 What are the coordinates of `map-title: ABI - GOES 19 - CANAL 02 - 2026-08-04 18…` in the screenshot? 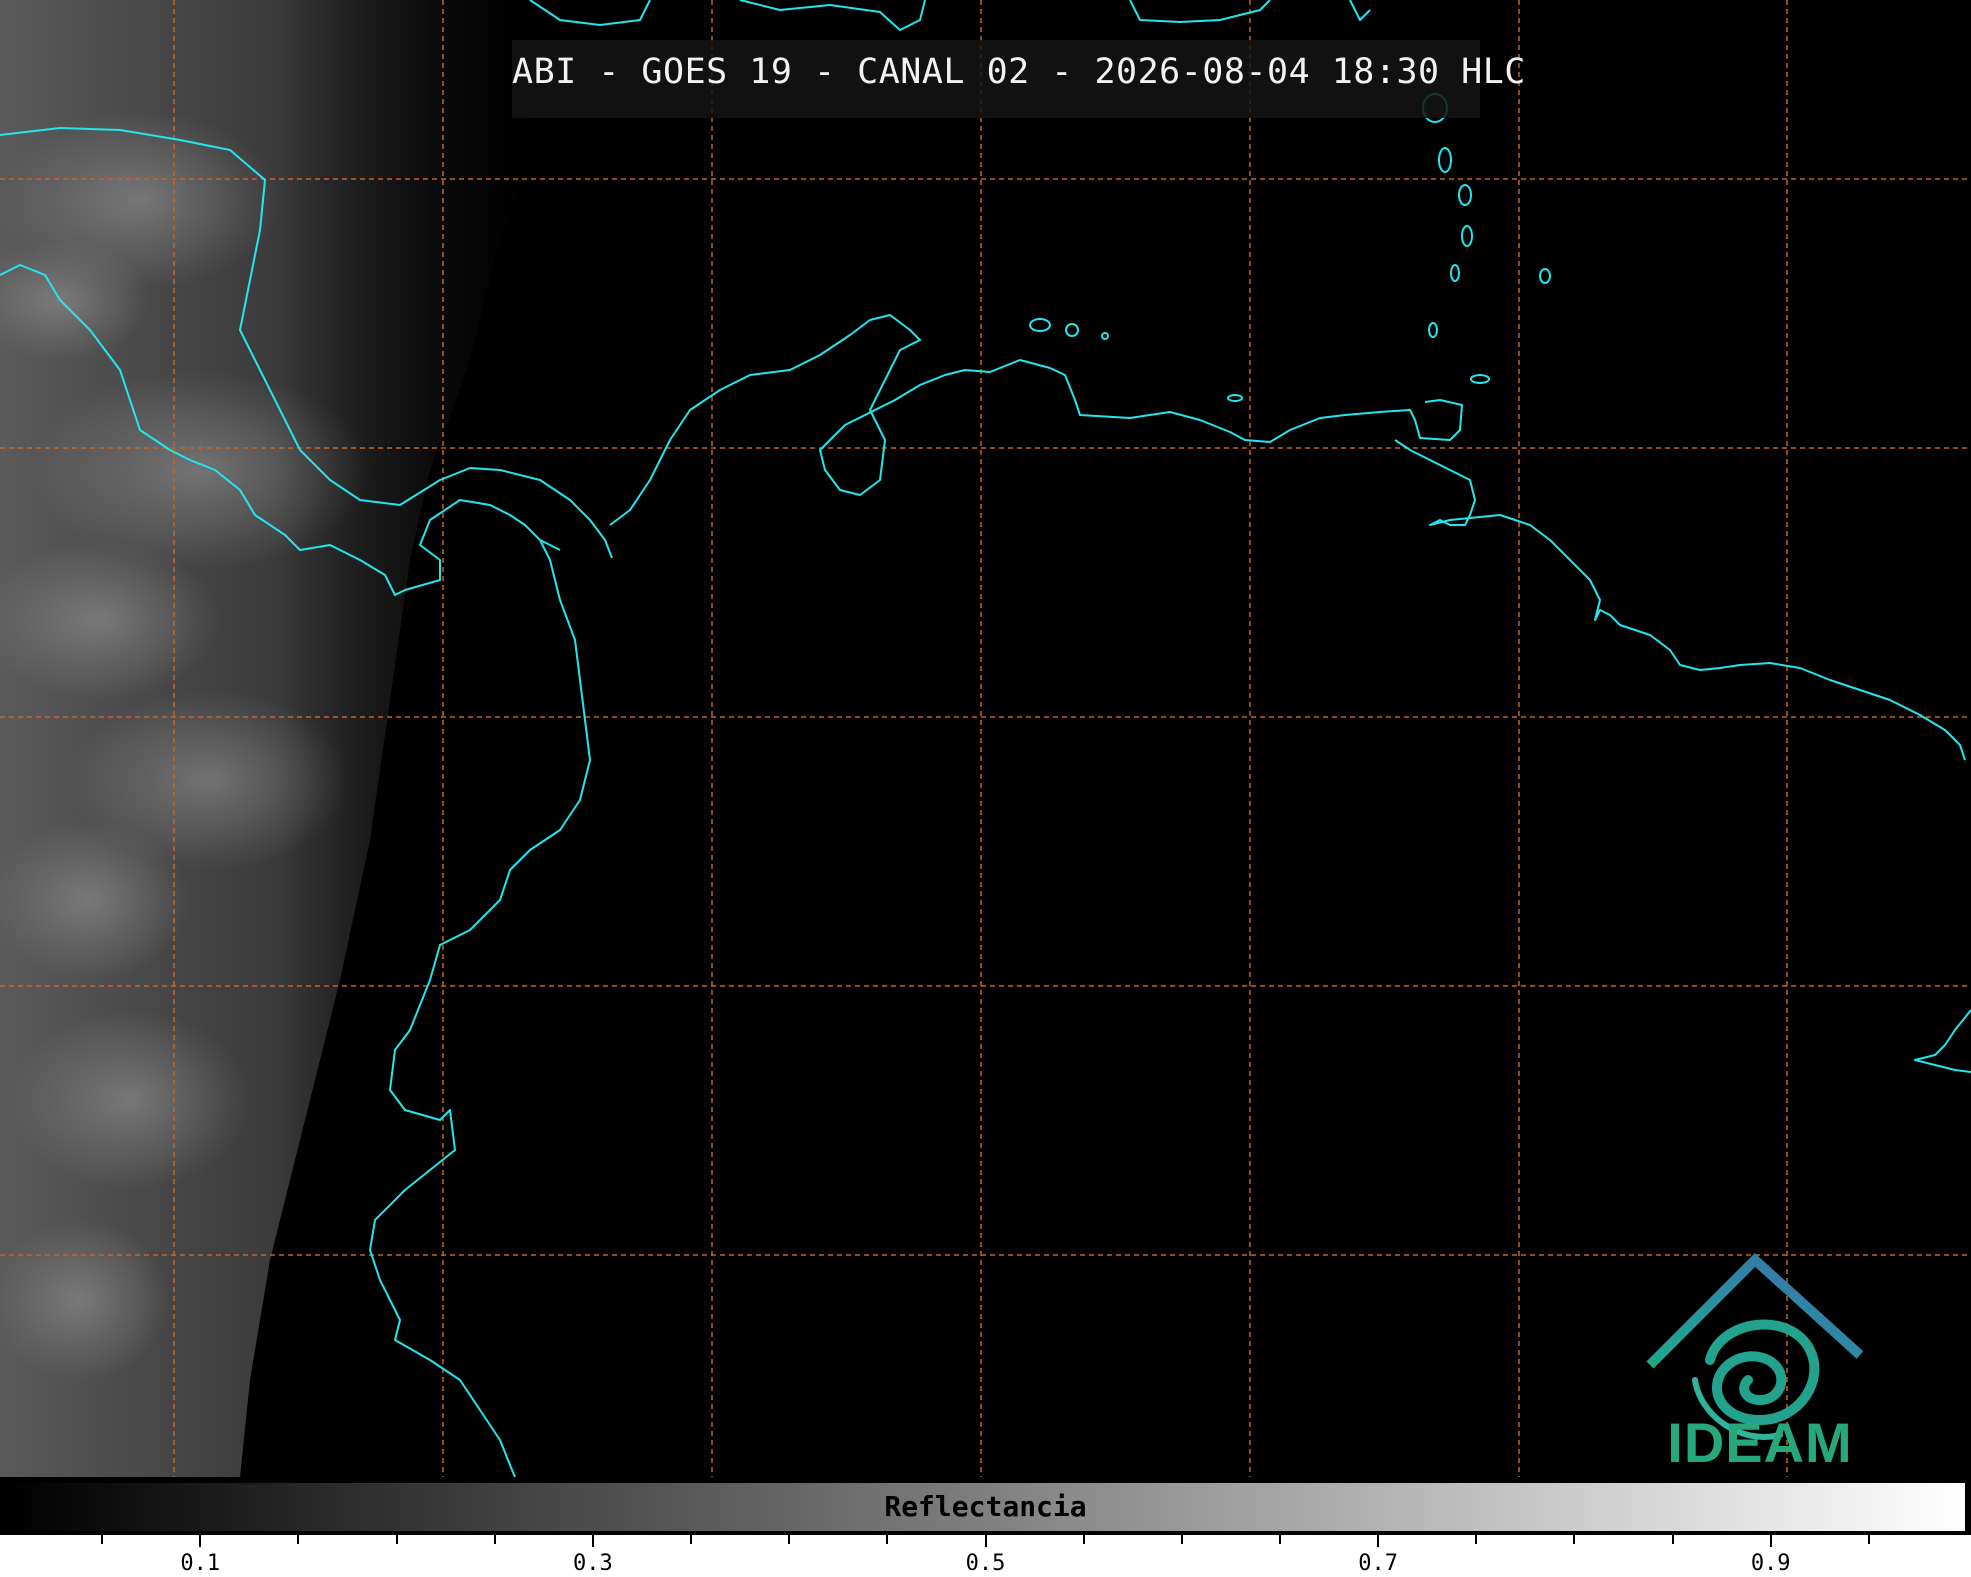 It's located at (1019, 72).